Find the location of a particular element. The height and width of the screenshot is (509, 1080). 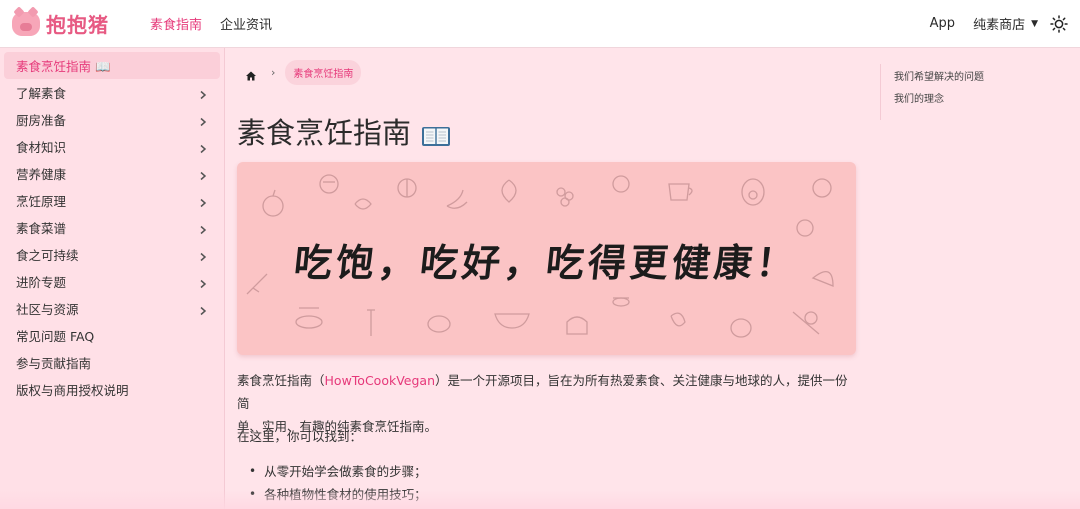

brand-link: 抱抱猪 is located at coordinates (72, 23).